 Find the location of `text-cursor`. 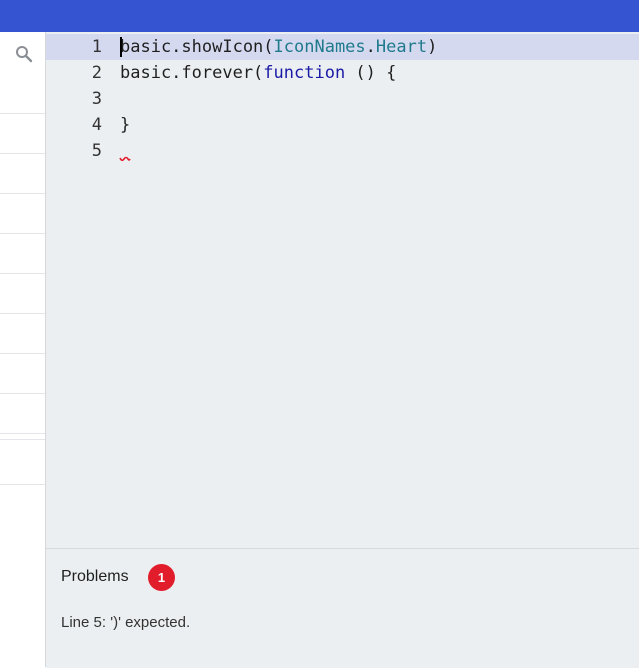

text-cursor is located at coordinates (121, 47).